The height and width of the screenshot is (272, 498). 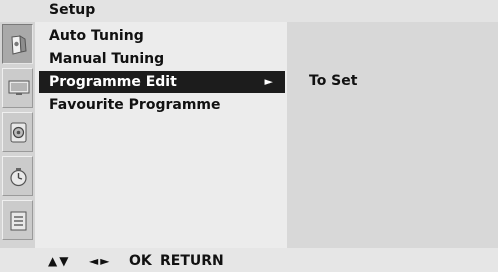 What do you see at coordinates (268, 81) in the screenshot?
I see `submenu-arrow-icon: ►` at bounding box center [268, 81].